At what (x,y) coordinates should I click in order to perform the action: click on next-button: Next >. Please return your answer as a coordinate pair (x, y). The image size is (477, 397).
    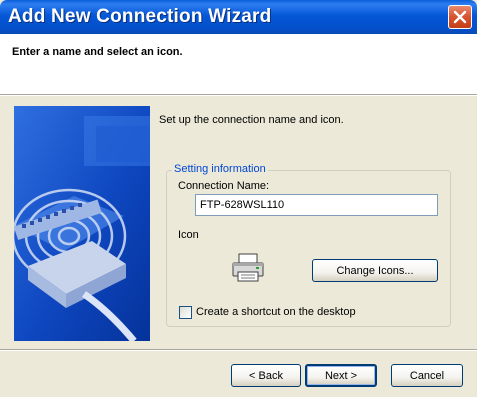
    Looking at the image, I should click on (341, 375).